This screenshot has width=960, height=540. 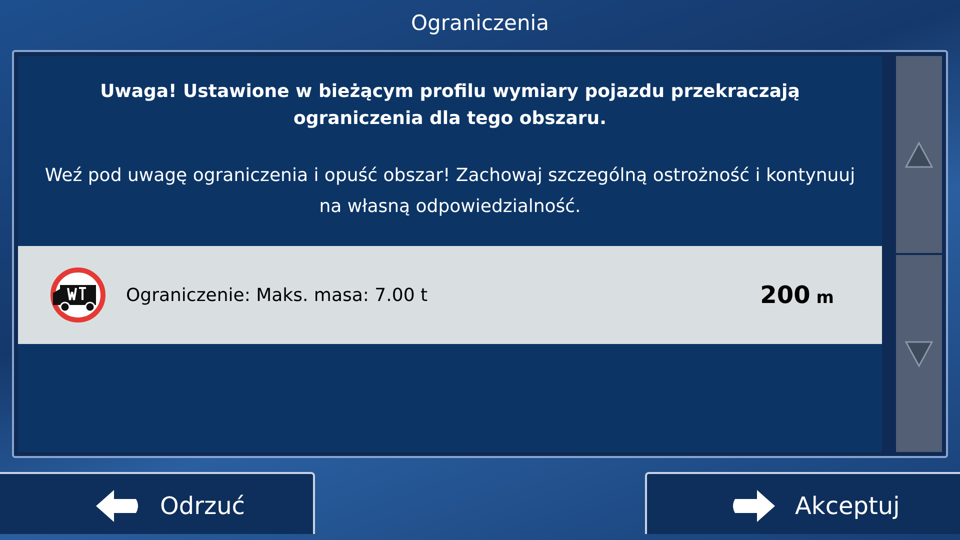 What do you see at coordinates (480, 23) in the screenshot?
I see `window-title: Ograniczenia` at bounding box center [480, 23].